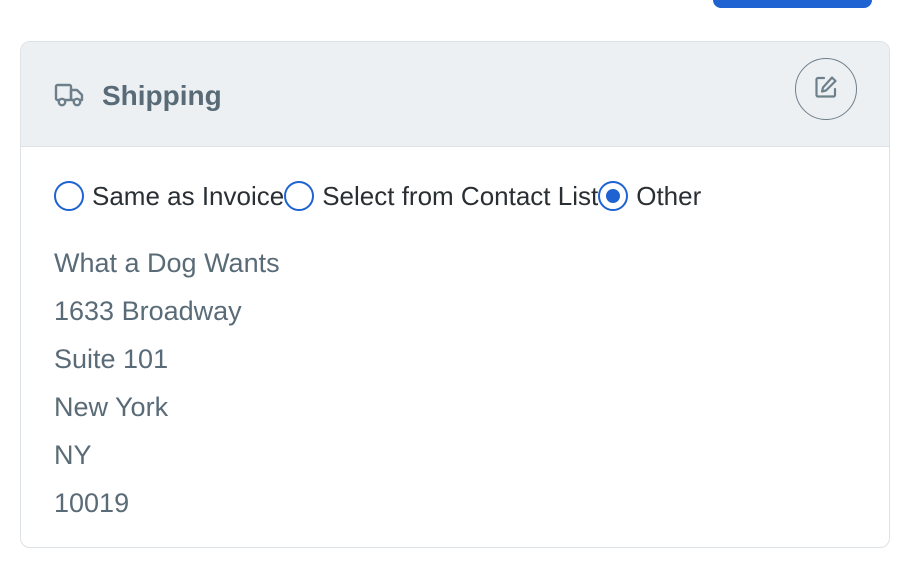 This screenshot has width=912, height=582. What do you see at coordinates (111, 407) in the screenshot?
I see `address-city: New York` at bounding box center [111, 407].